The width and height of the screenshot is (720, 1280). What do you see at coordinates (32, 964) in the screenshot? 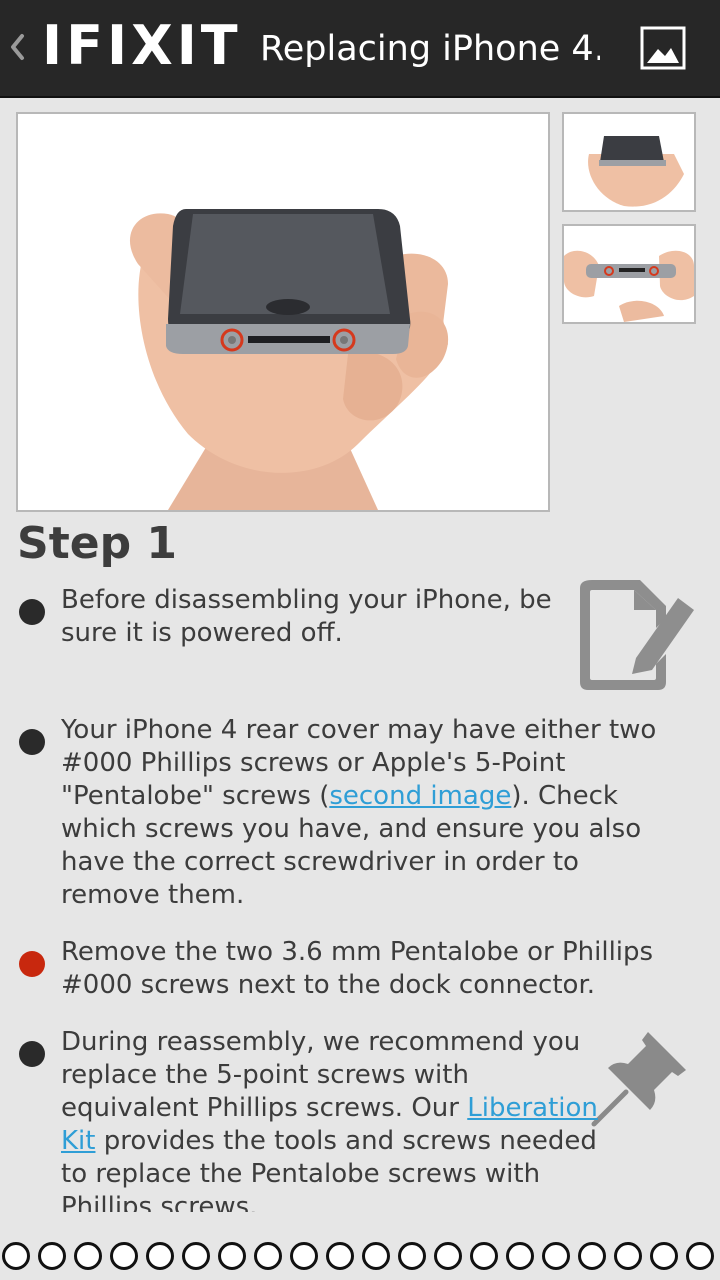
I see `bullet-dot-red` at bounding box center [32, 964].